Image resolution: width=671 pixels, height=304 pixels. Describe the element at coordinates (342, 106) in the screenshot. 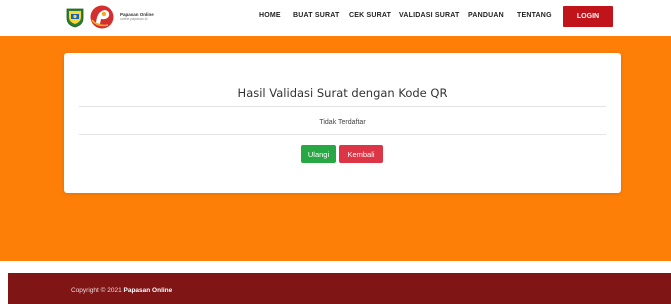

I see `divider-top` at that location.